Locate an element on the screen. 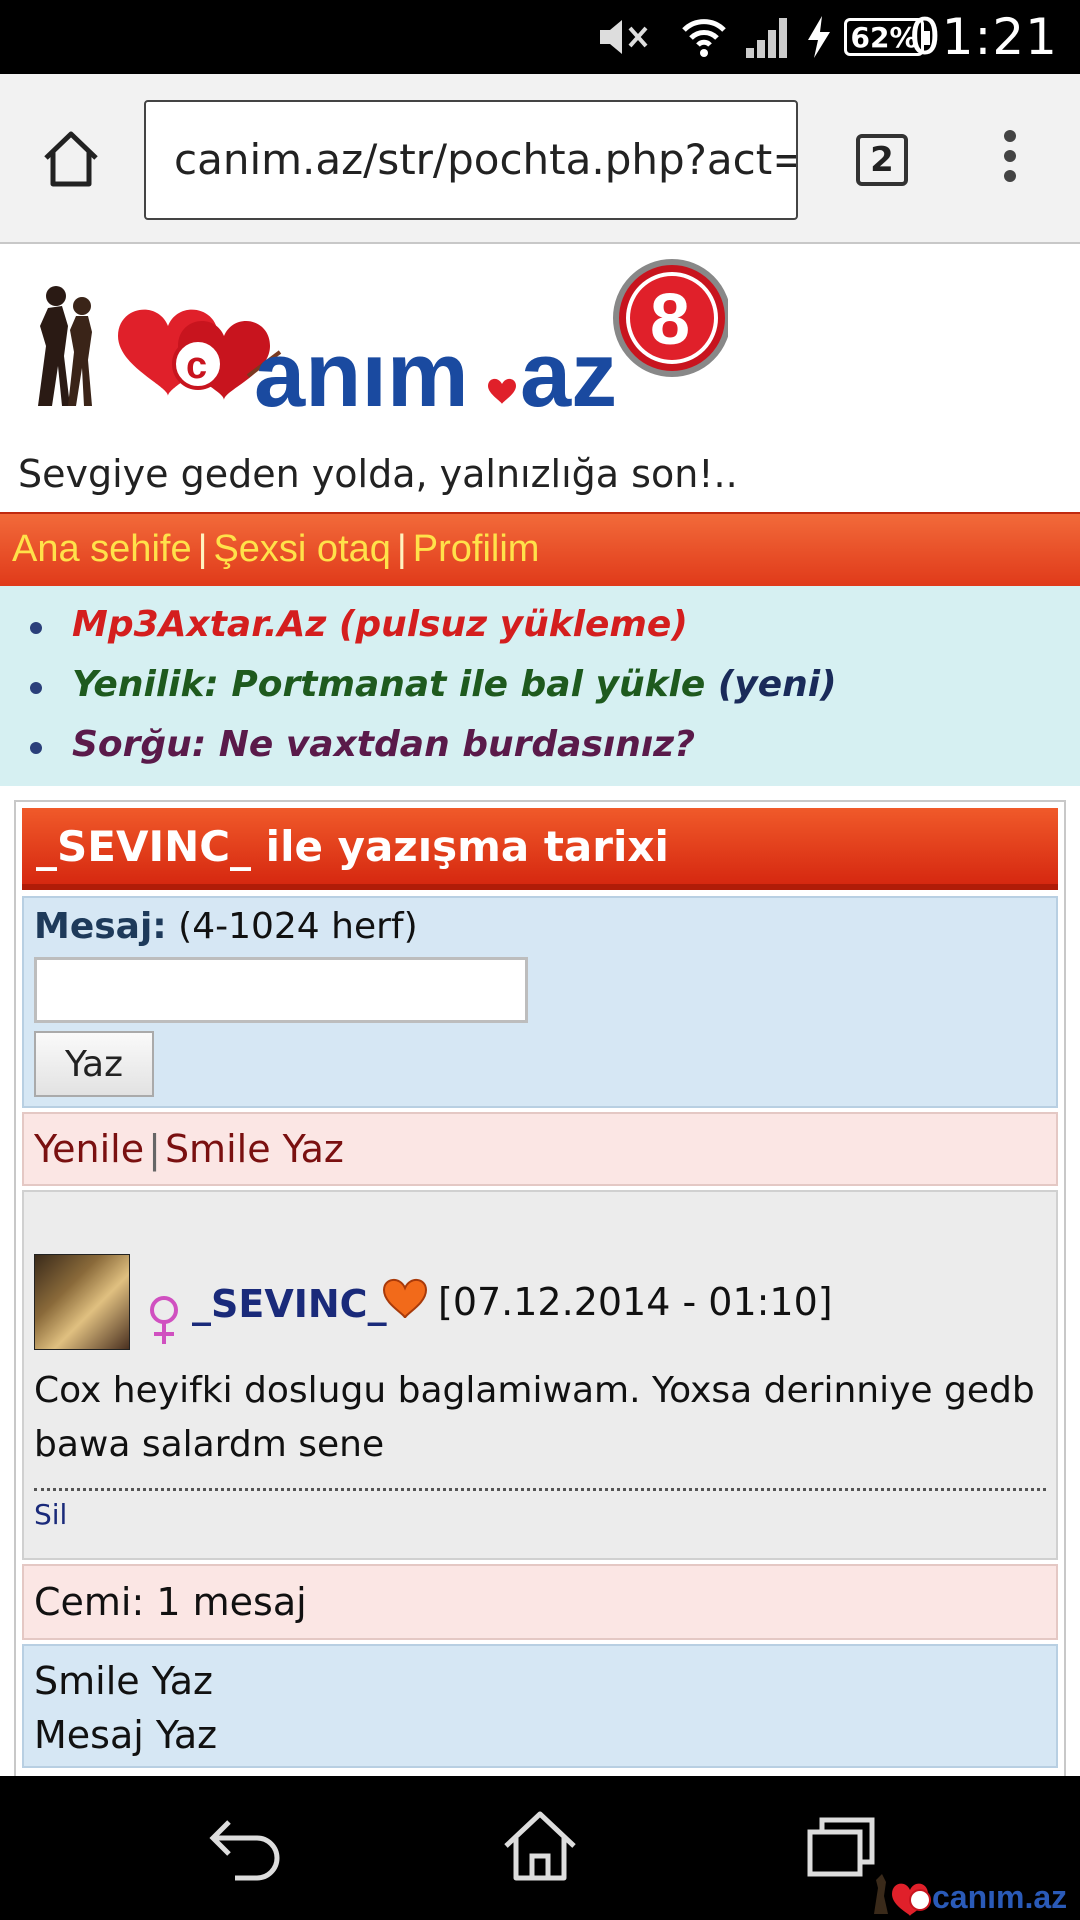  nav-home-icon is located at coordinates (540, 1846).